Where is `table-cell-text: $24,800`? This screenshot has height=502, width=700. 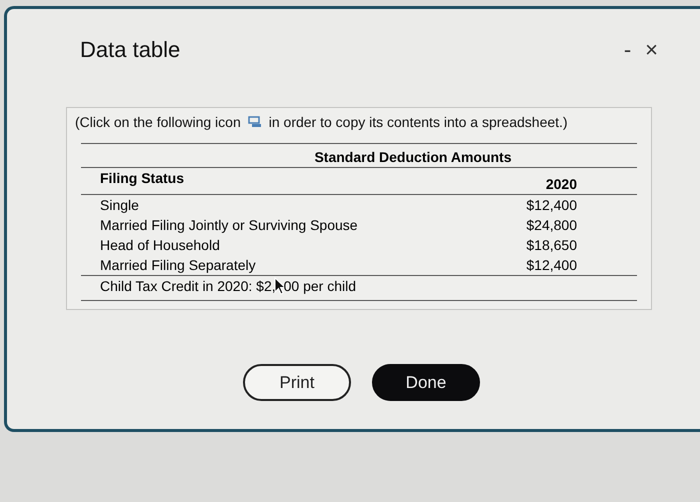
table-cell-text: $24,800 is located at coordinates (551, 225).